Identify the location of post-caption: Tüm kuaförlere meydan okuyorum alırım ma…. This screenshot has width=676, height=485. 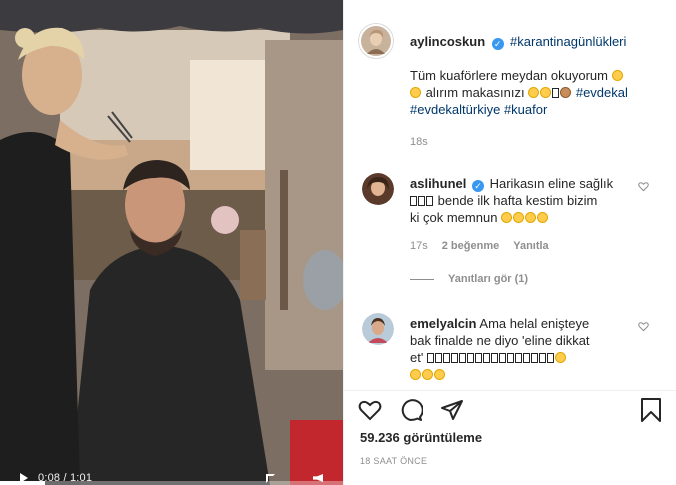
(530, 90).